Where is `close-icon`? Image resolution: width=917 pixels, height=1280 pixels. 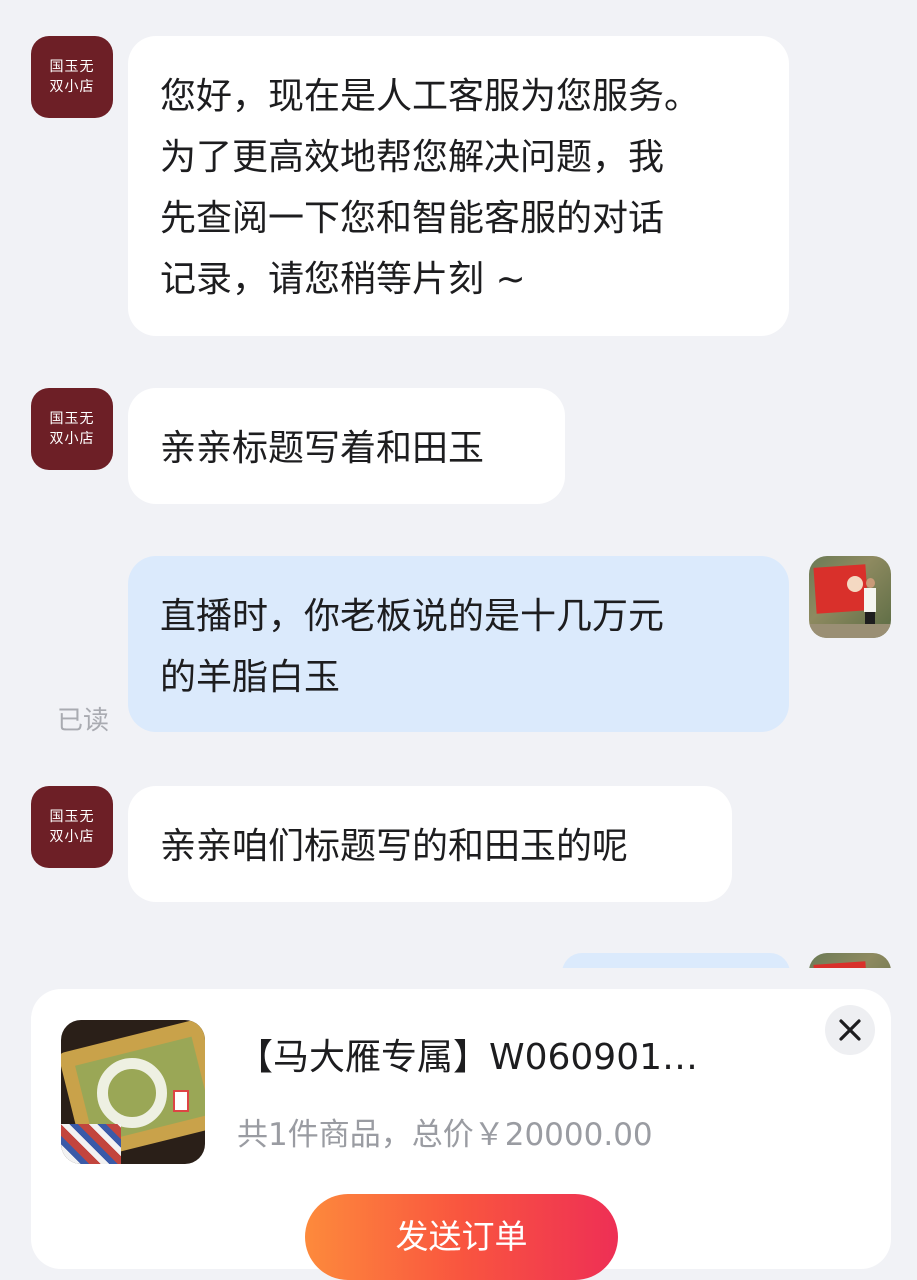
close-icon is located at coordinates (850, 1030).